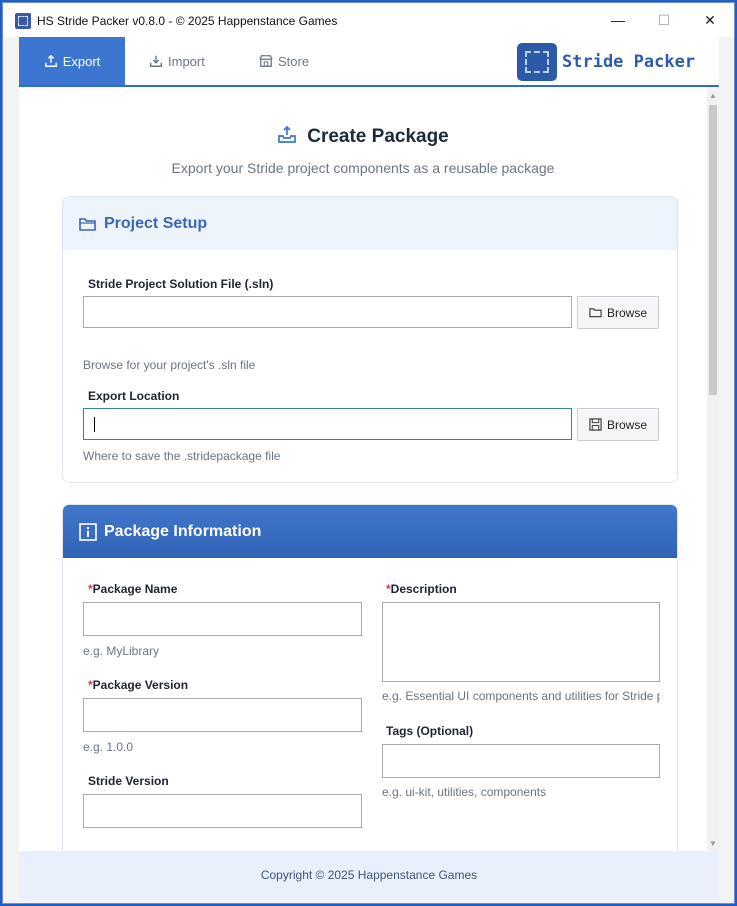 The width and height of the screenshot is (737, 906). What do you see at coordinates (713, 250) in the screenshot?
I see `scrollbar-thumb` at bounding box center [713, 250].